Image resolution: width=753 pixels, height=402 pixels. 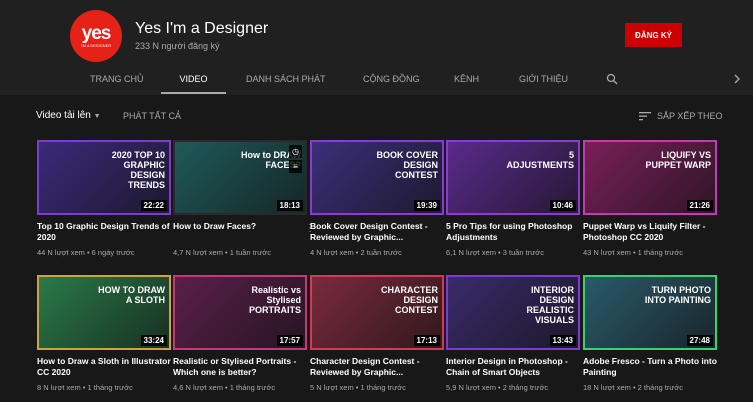 I want to click on thumbnail-text: 2020 TOP 10 GRAPHIC DESIGN TRENDS, so click(x=138, y=170).